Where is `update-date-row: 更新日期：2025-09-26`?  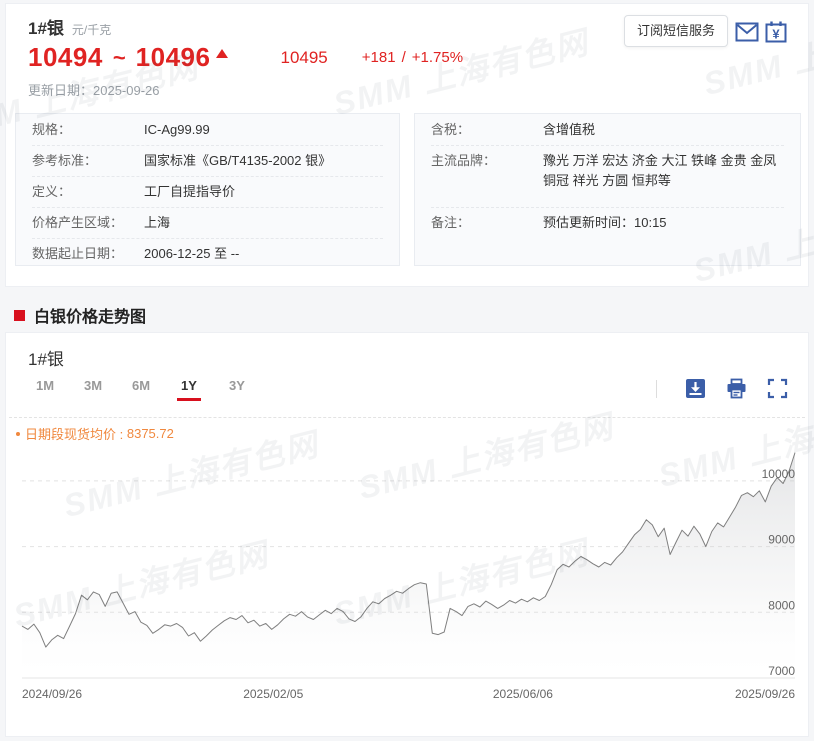 update-date-row: 更新日期：2025-09-26 is located at coordinates (94, 89).